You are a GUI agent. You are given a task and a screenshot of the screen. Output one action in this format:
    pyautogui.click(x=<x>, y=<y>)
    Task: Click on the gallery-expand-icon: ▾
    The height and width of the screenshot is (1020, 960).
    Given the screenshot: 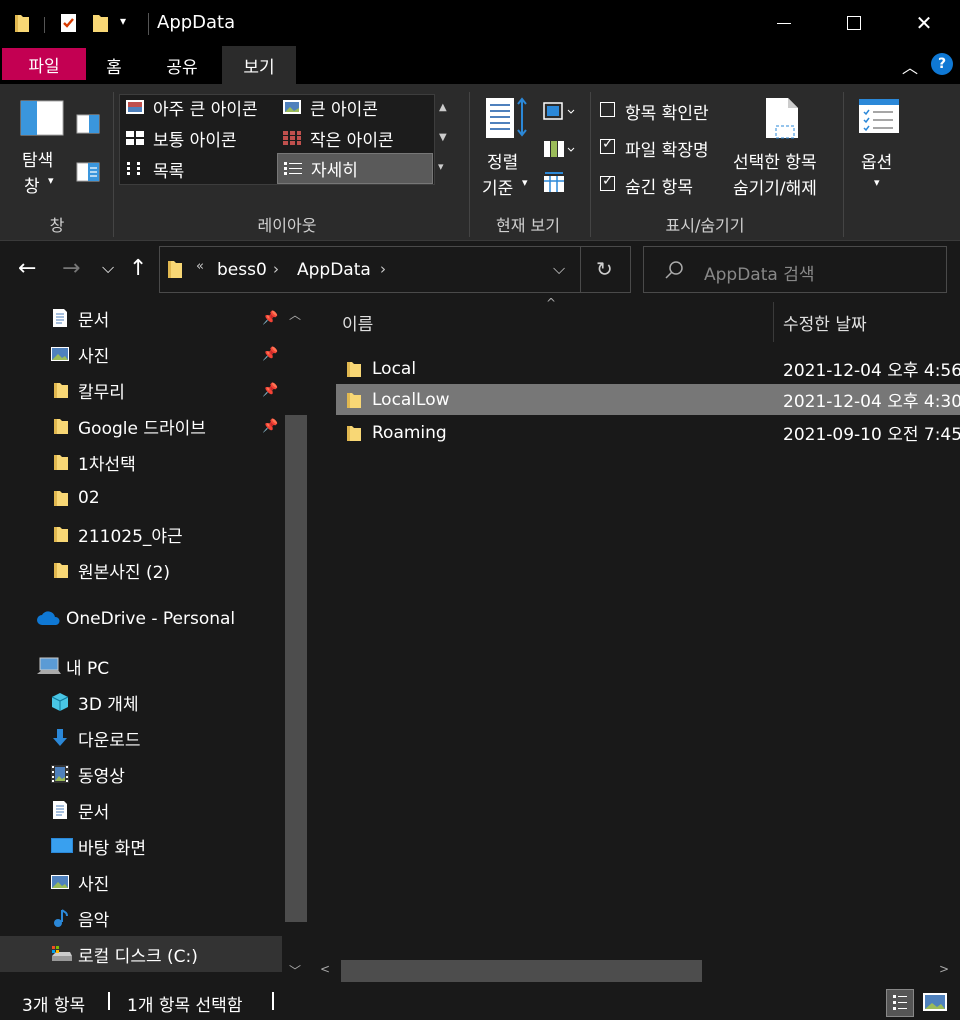 What is the action you would take?
    pyautogui.click(x=441, y=166)
    